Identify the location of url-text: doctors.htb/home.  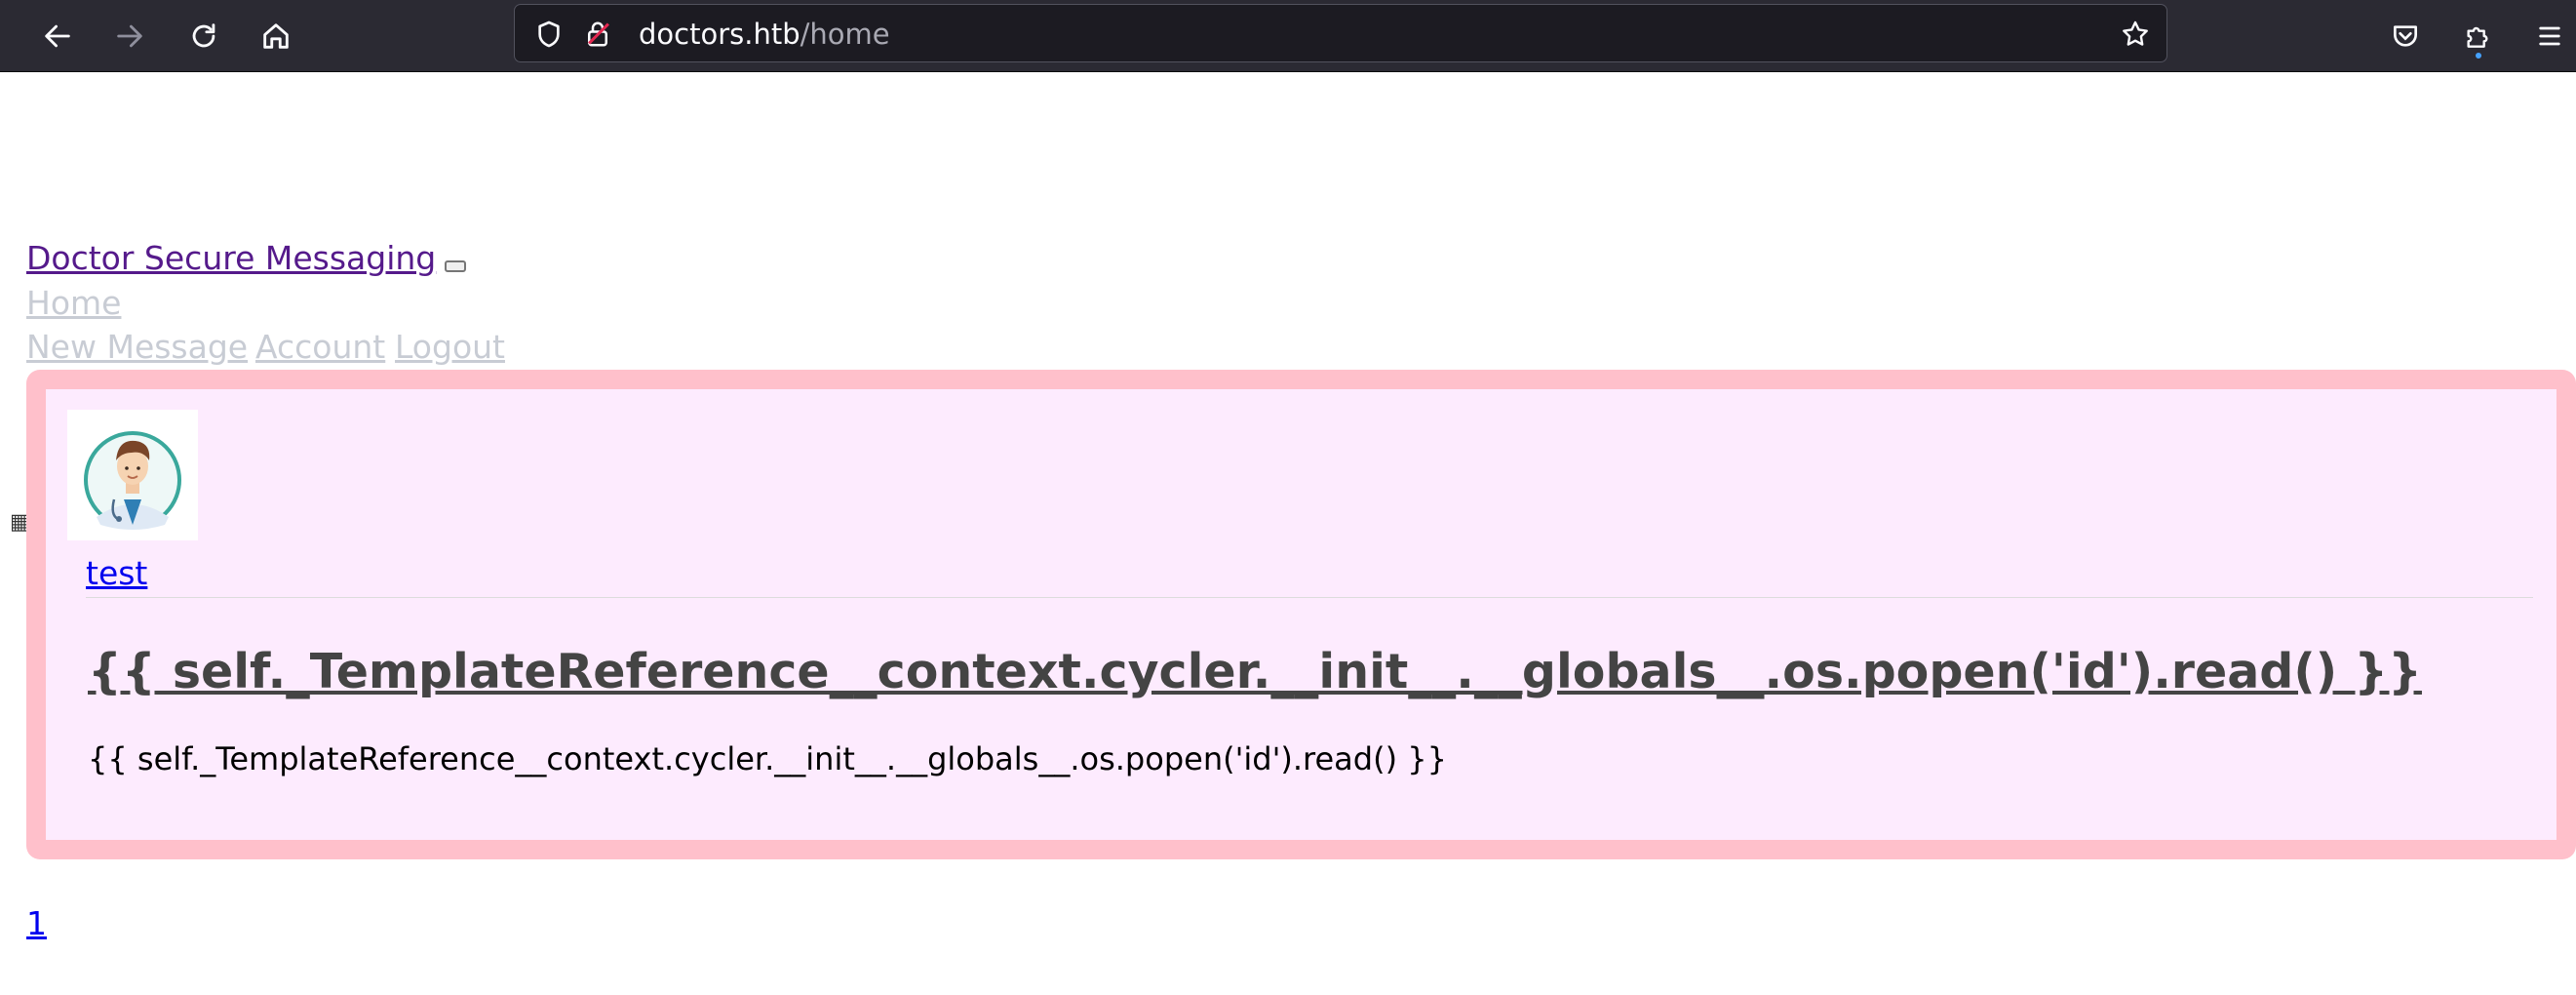
(764, 34).